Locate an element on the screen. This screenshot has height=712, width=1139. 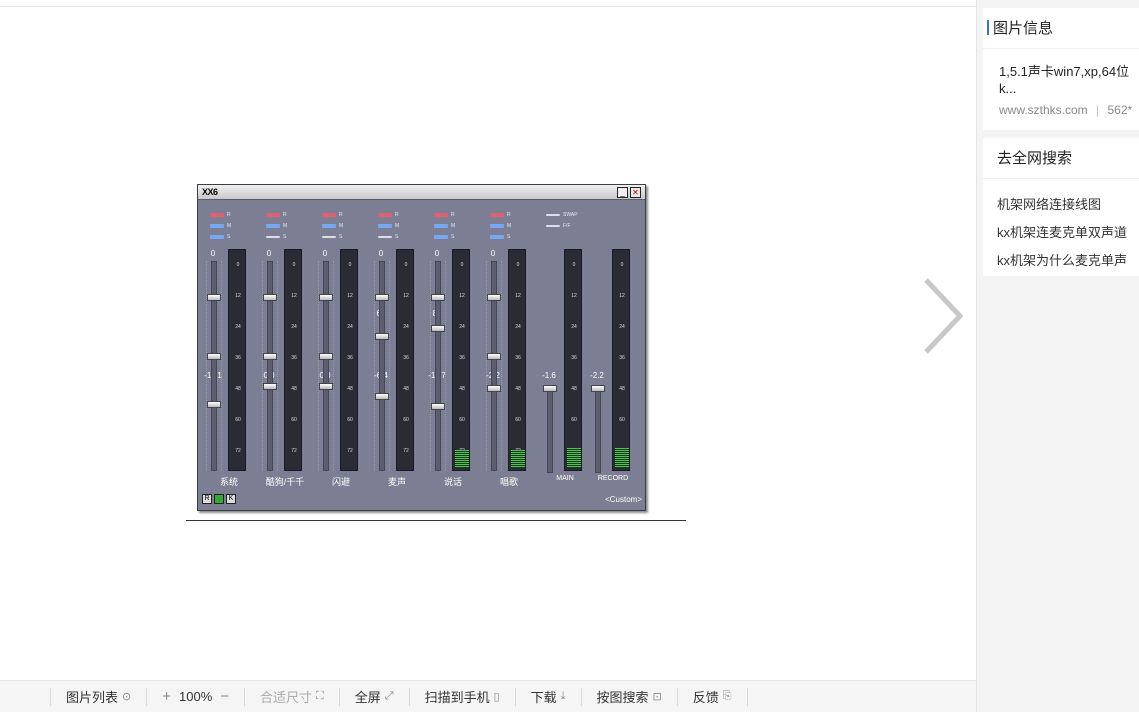
image-search-button: 按图搜索 ⊡ is located at coordinates (628, 696).